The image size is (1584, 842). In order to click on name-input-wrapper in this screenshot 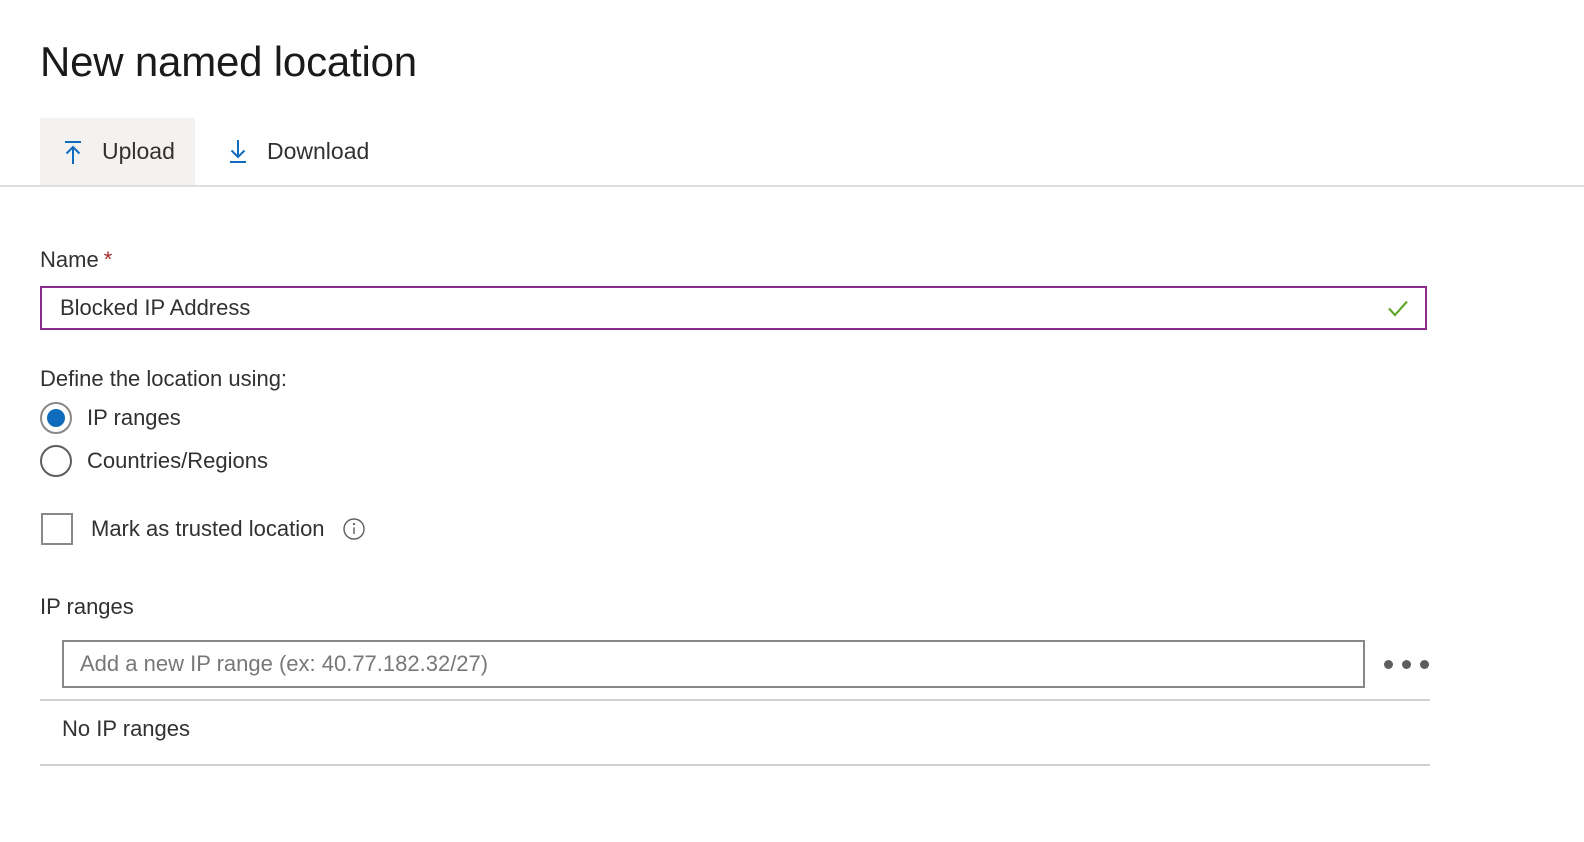, I will do `click(733, 308)`.